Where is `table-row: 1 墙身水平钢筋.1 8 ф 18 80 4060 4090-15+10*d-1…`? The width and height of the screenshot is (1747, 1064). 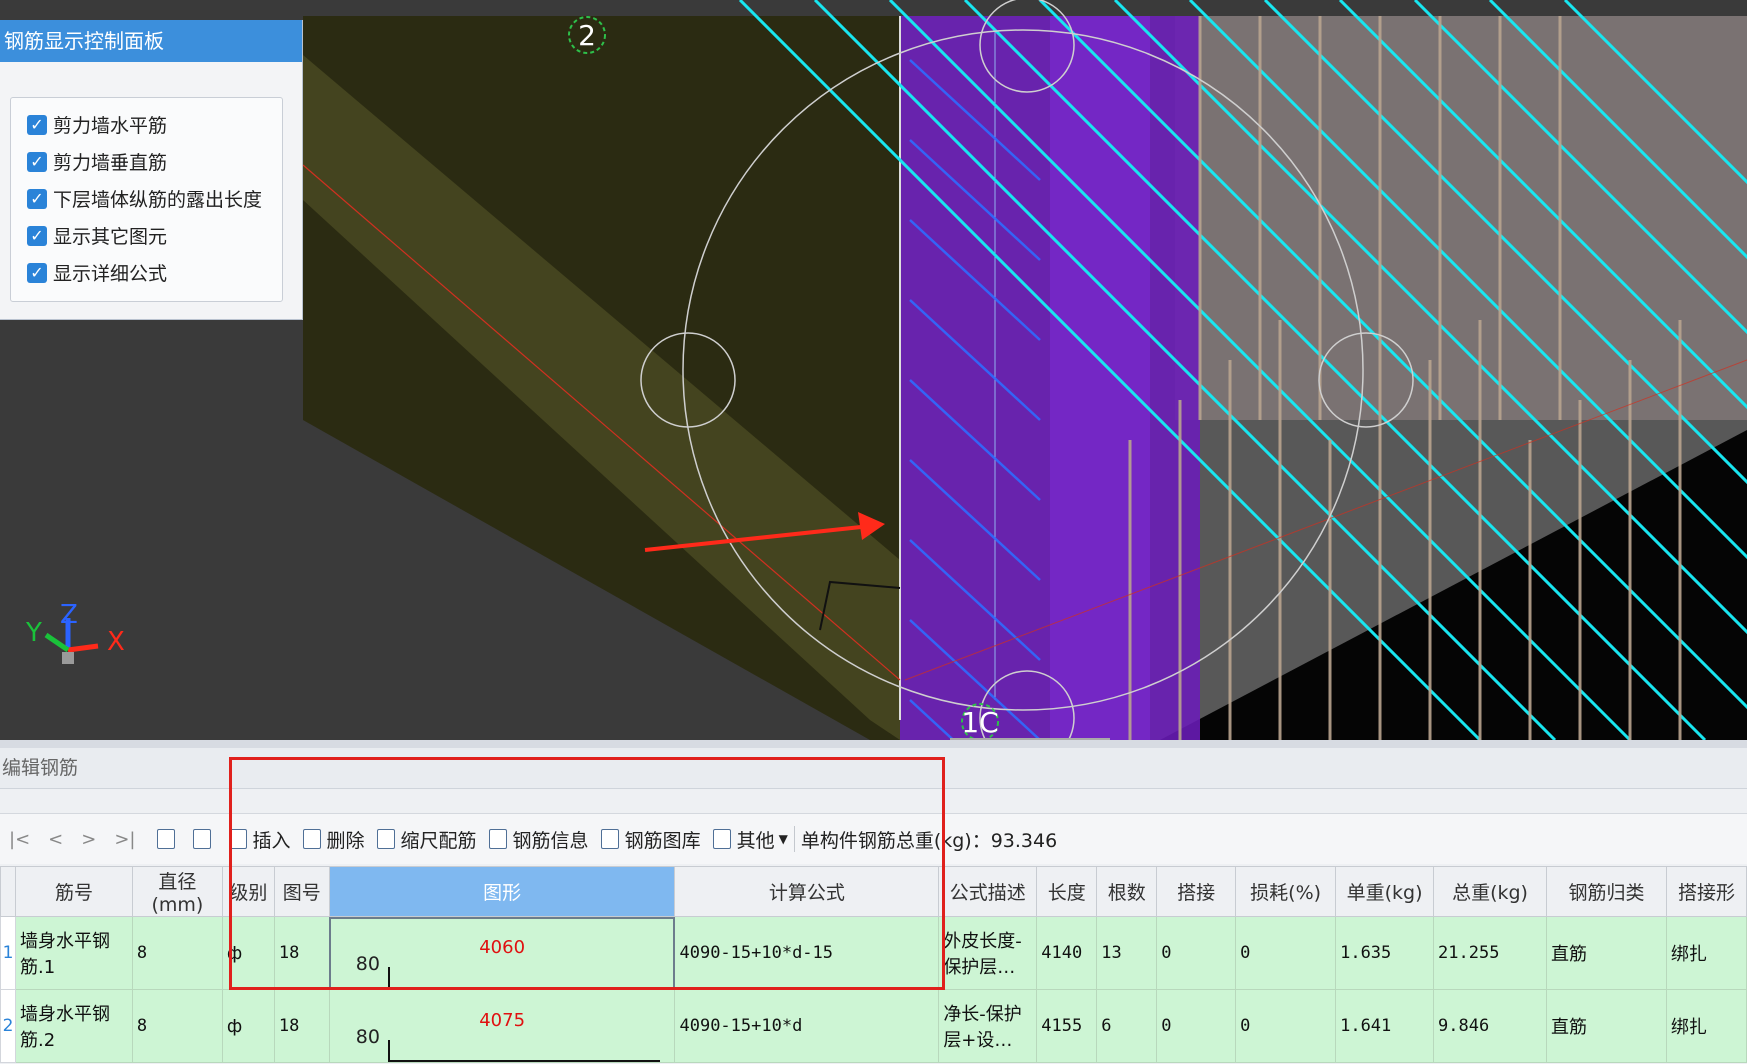
table-row: 1 墙身水平钢筋.1 8 ф 18 80 4060 4090-15+10*d-1… is located at coordinates (873, 953).